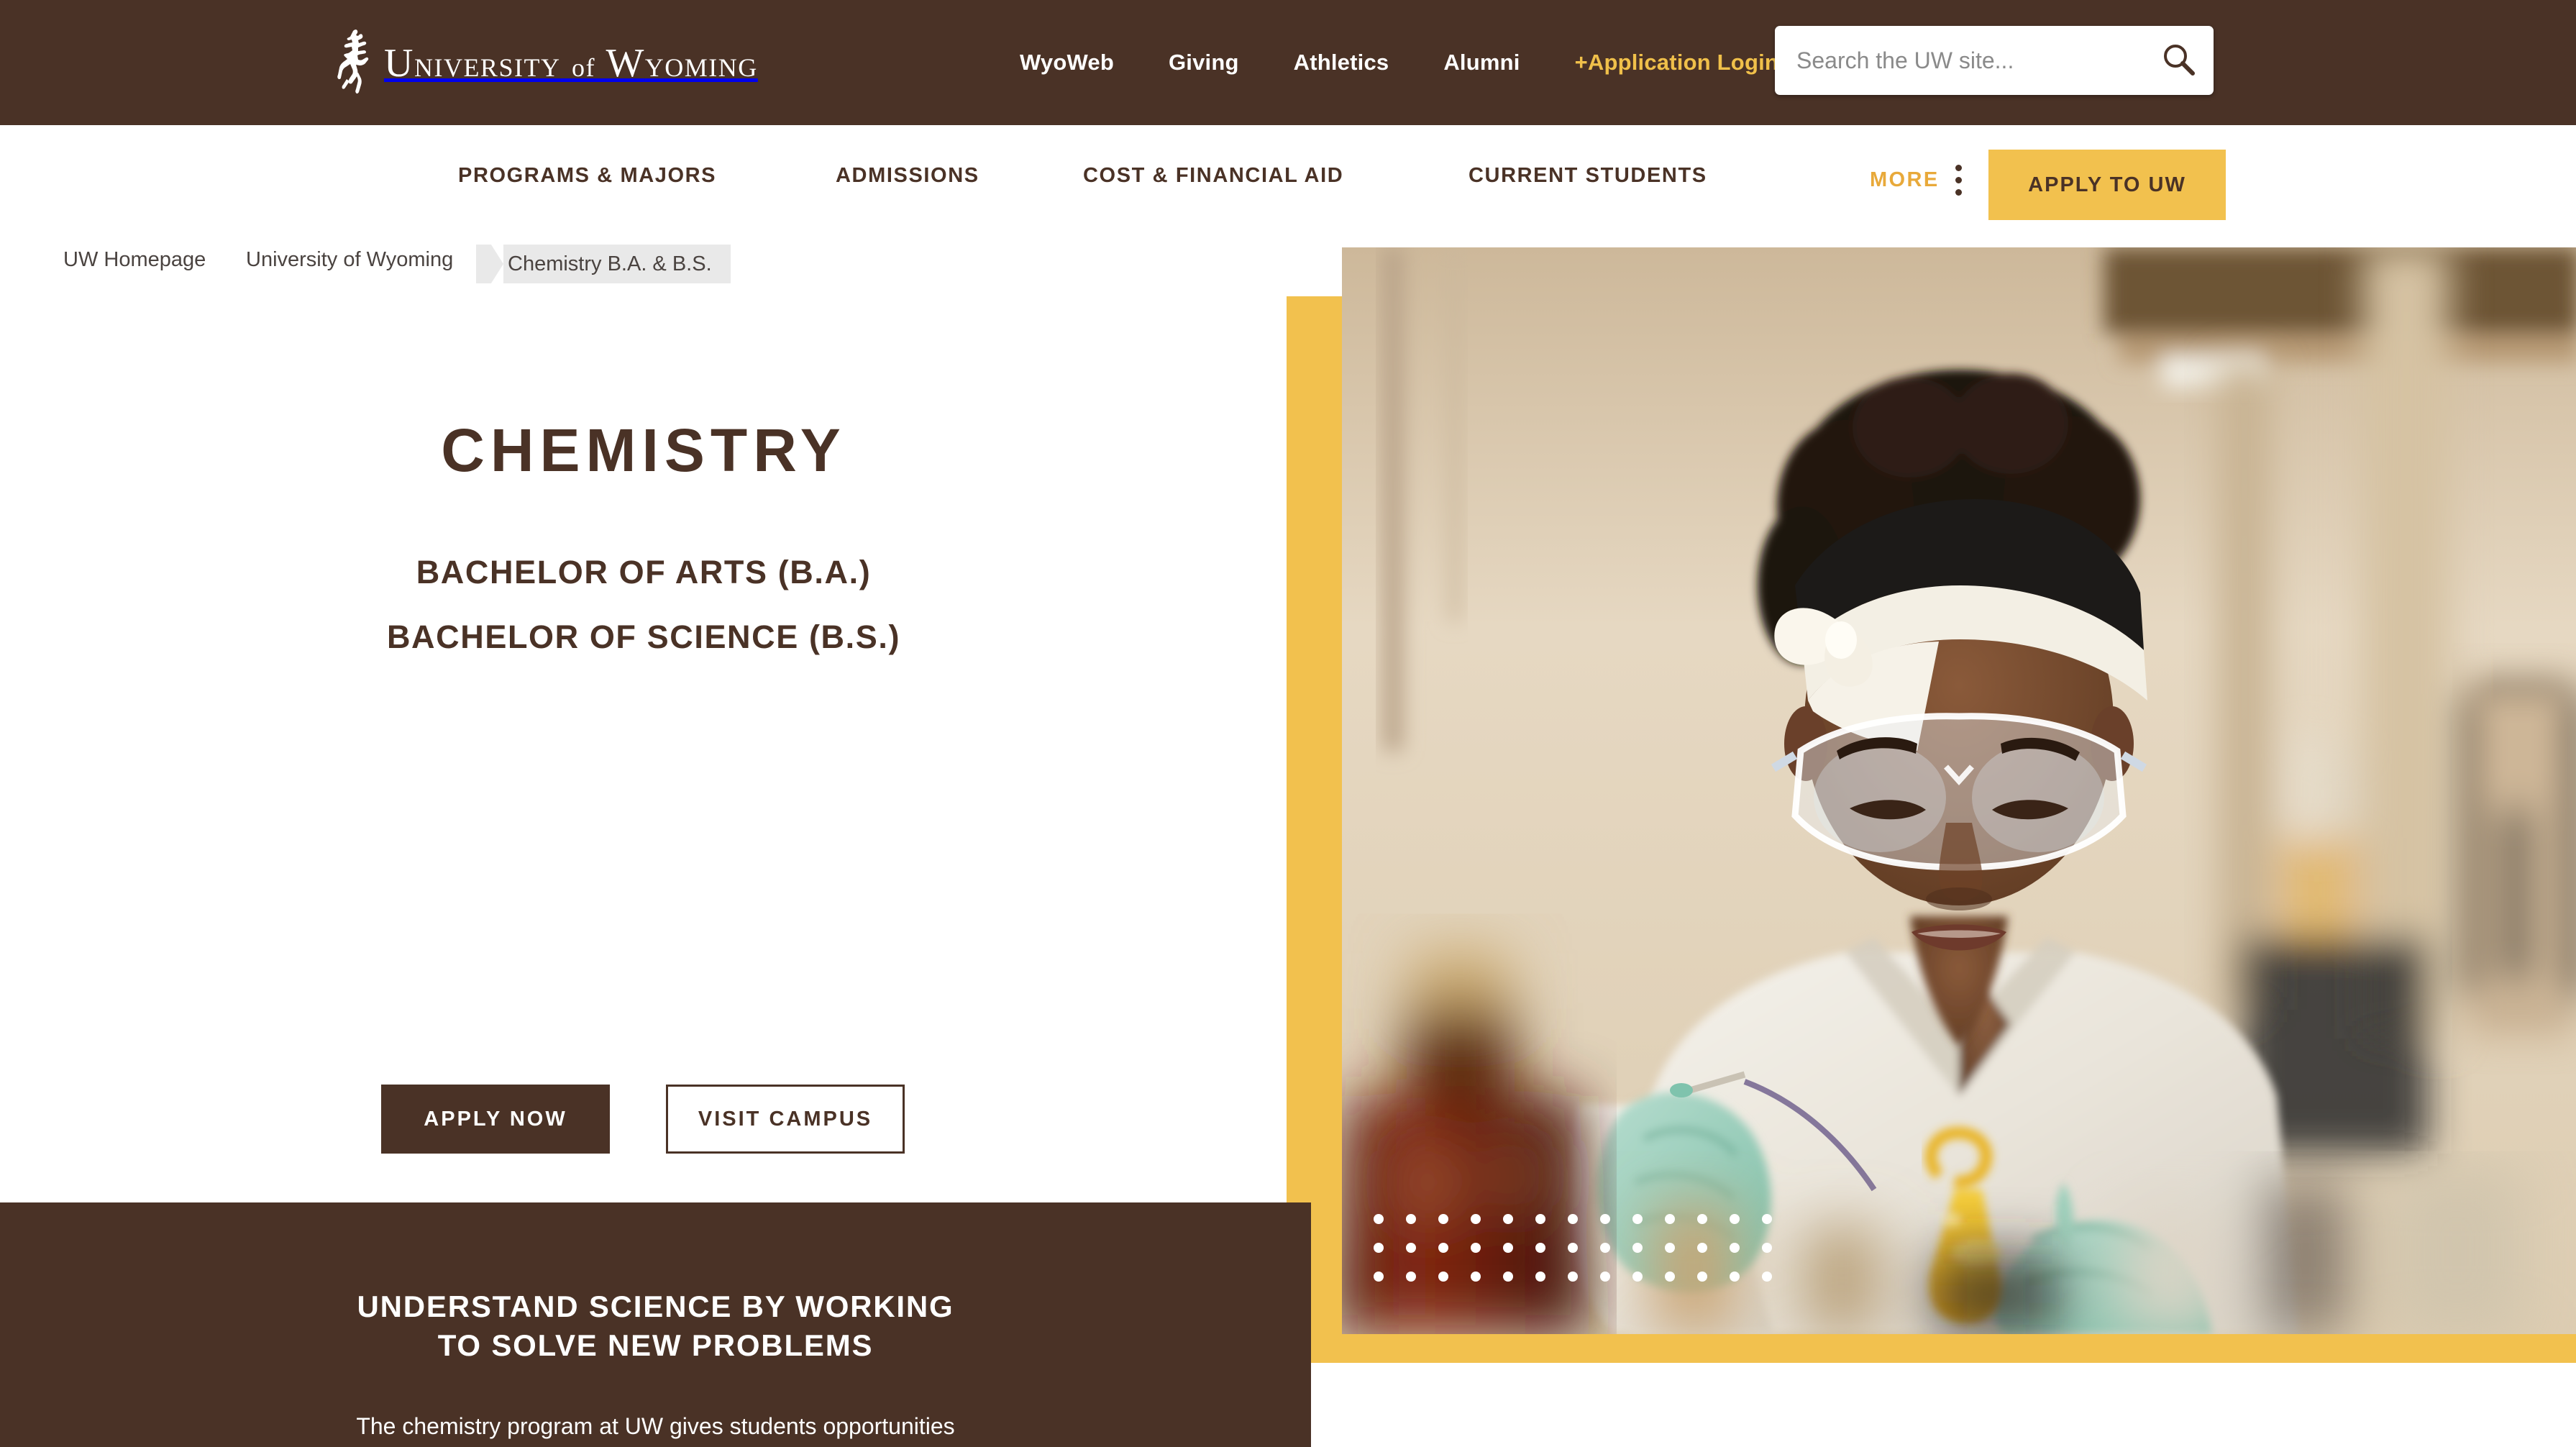 The image size is (2576, 1447). Describe the element at coordinates (587, 176) in the screenshot. I see `nav-item-programs-majors: PROGRAMS & MAJORS` at that location.